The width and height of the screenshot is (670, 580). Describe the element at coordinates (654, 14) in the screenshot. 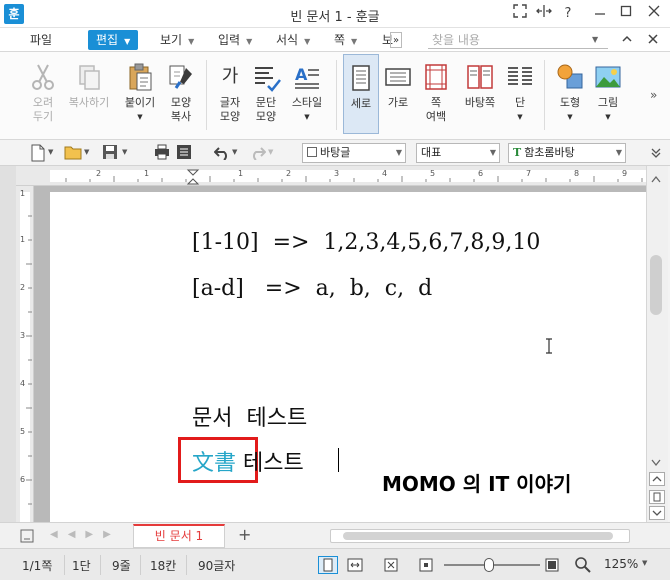

I see `close-button` at that location.